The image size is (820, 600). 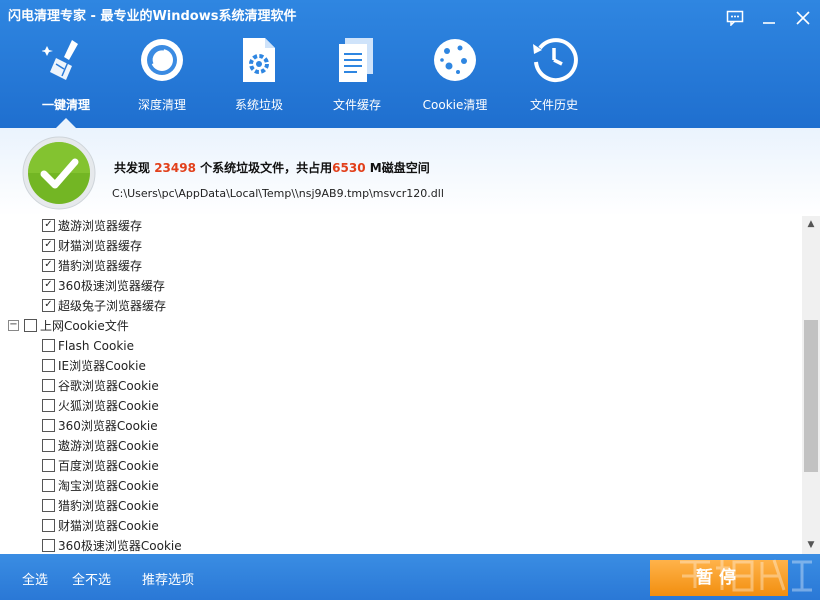 What do you see at coordinates (349, 168) in the screenshot?
I see `disk-space-size: 6530` at bounding box center [349, 168].